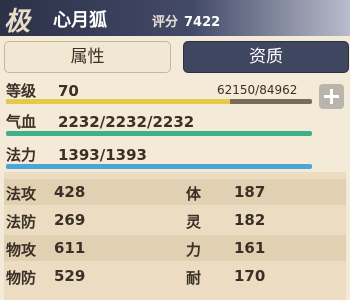  I want to click on add-point-button, so click(331, 96).